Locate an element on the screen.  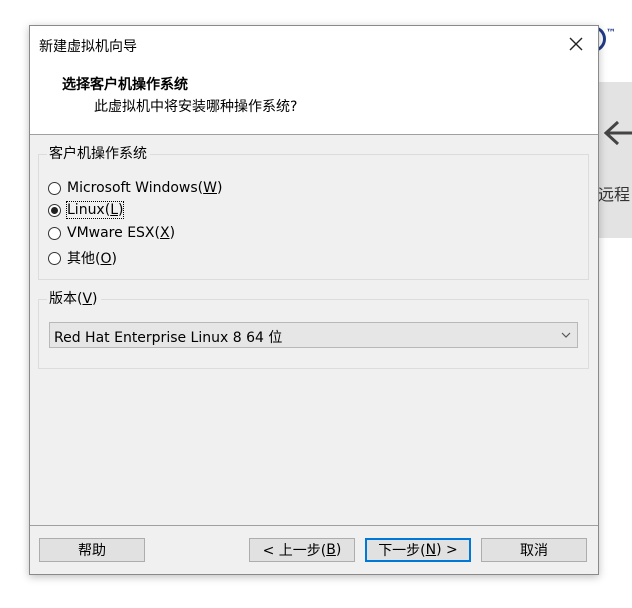
background-remote-label: 远程 is located at coordinates (614, 194).